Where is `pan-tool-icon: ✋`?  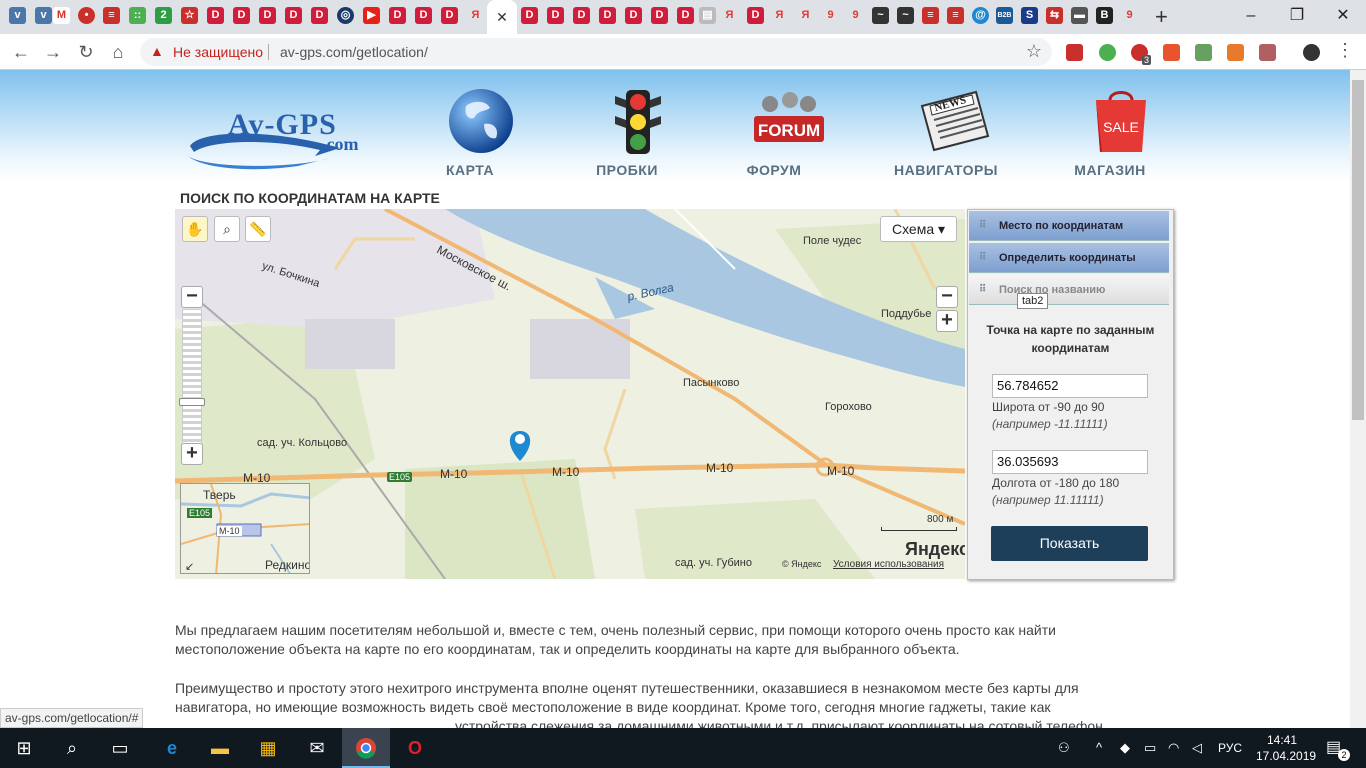
pan-tool-icon: ✋ is located at coordinates (195, 229).